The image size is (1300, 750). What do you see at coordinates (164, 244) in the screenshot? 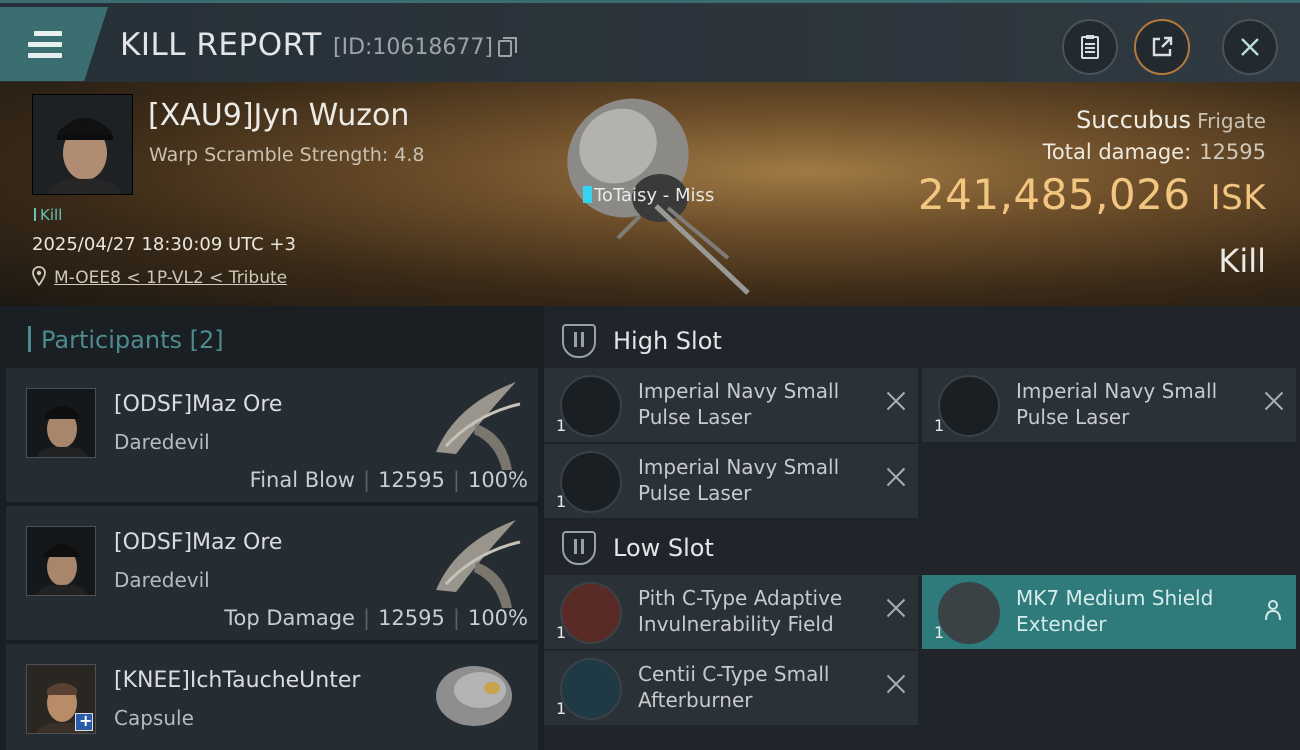
I see `kill-datetime: 2025/04/27 18:30:09 UTC +3` at bounding box center [164, 244].